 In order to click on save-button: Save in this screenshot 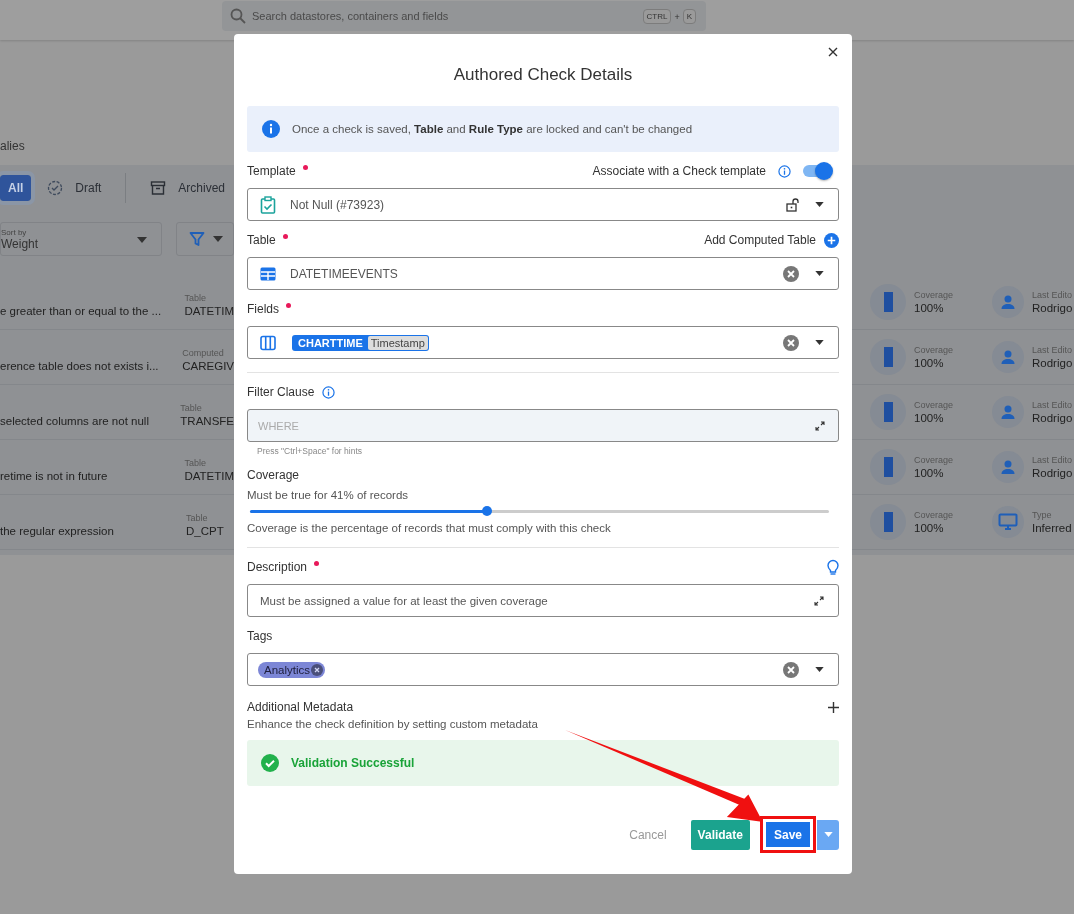, I will do `click(787, 834)`.